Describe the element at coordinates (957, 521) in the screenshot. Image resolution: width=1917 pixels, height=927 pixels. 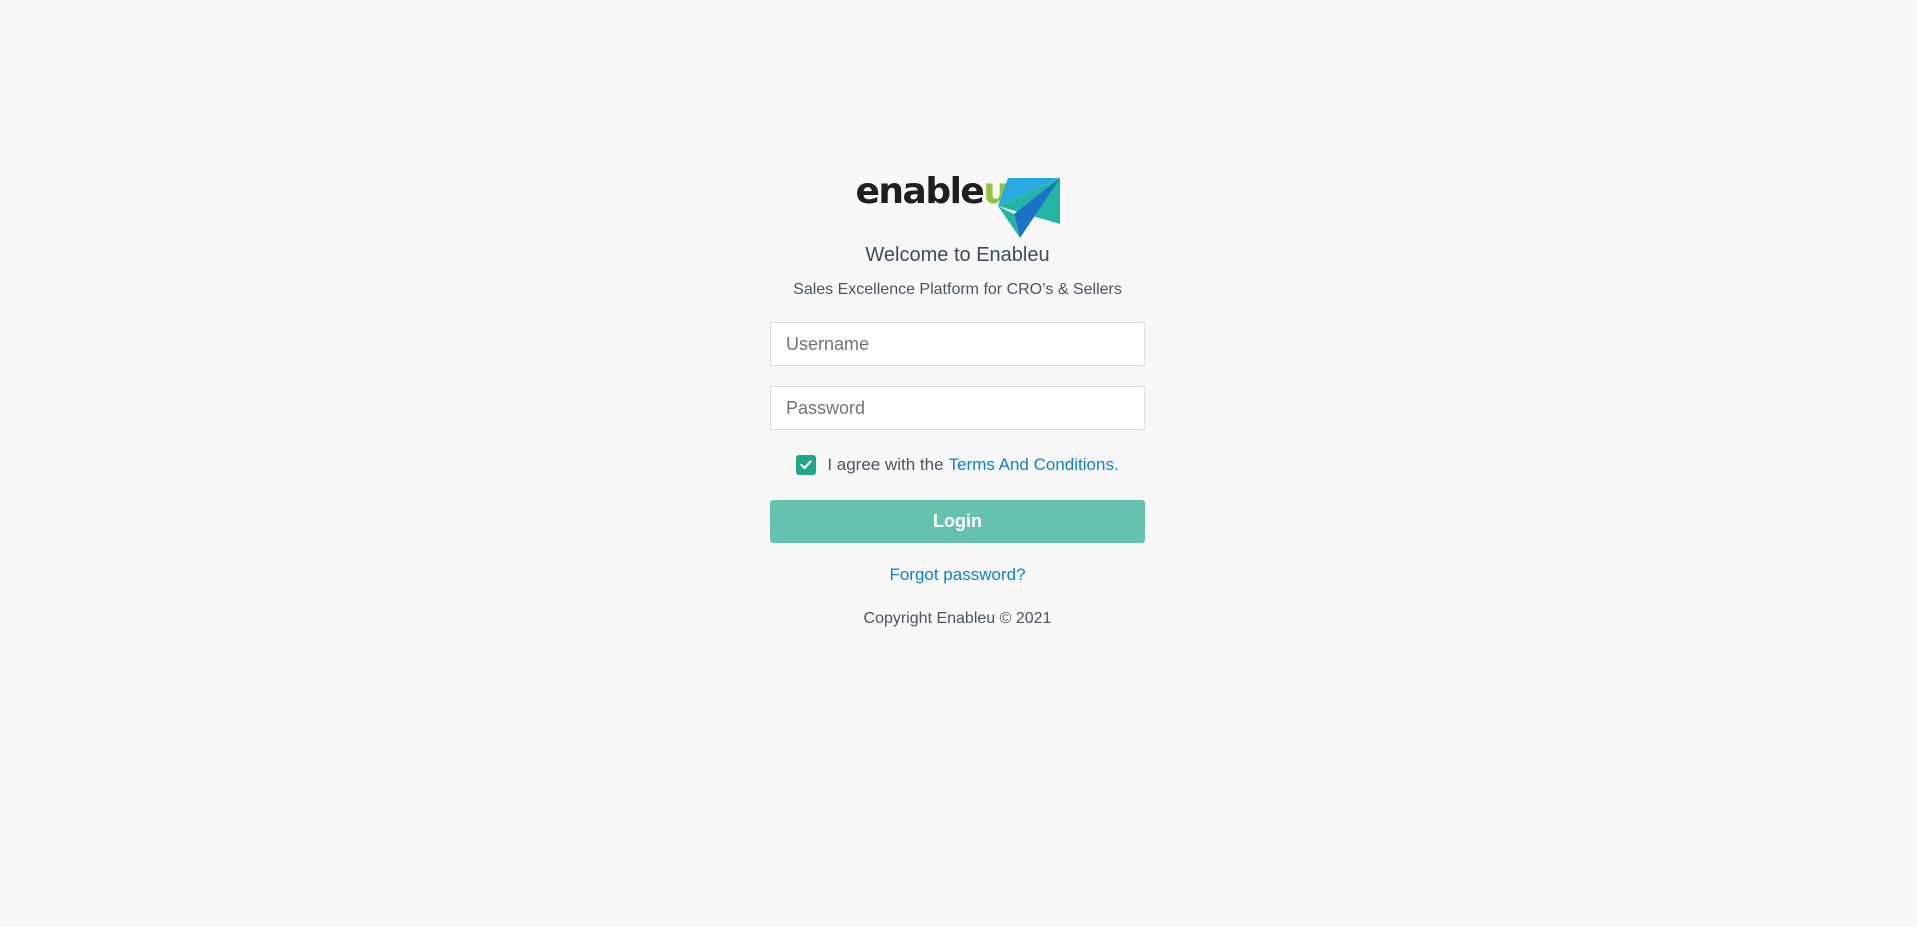
I see `login-button: Login` at that location.